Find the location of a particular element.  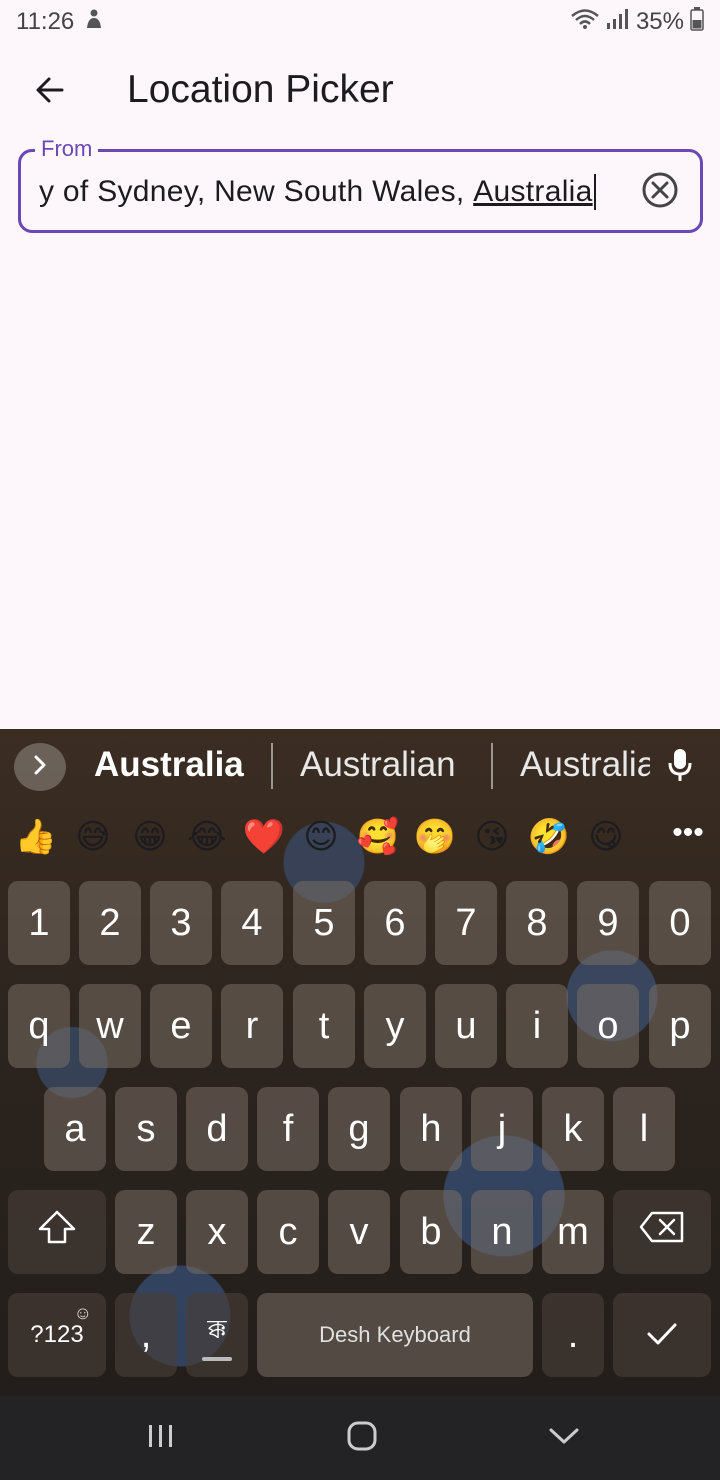

backspace-icon is located at coordinates (662, 1232).